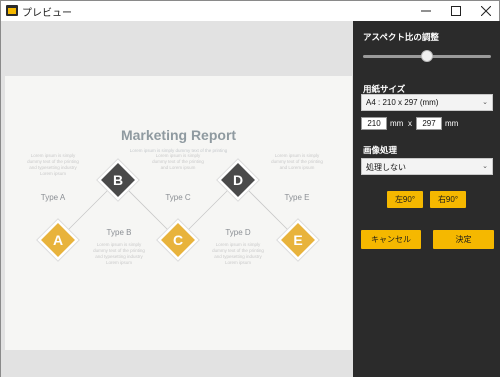 The height and width of the screenshot is (377, 500). I want to click on close-button, so click(485, 11).